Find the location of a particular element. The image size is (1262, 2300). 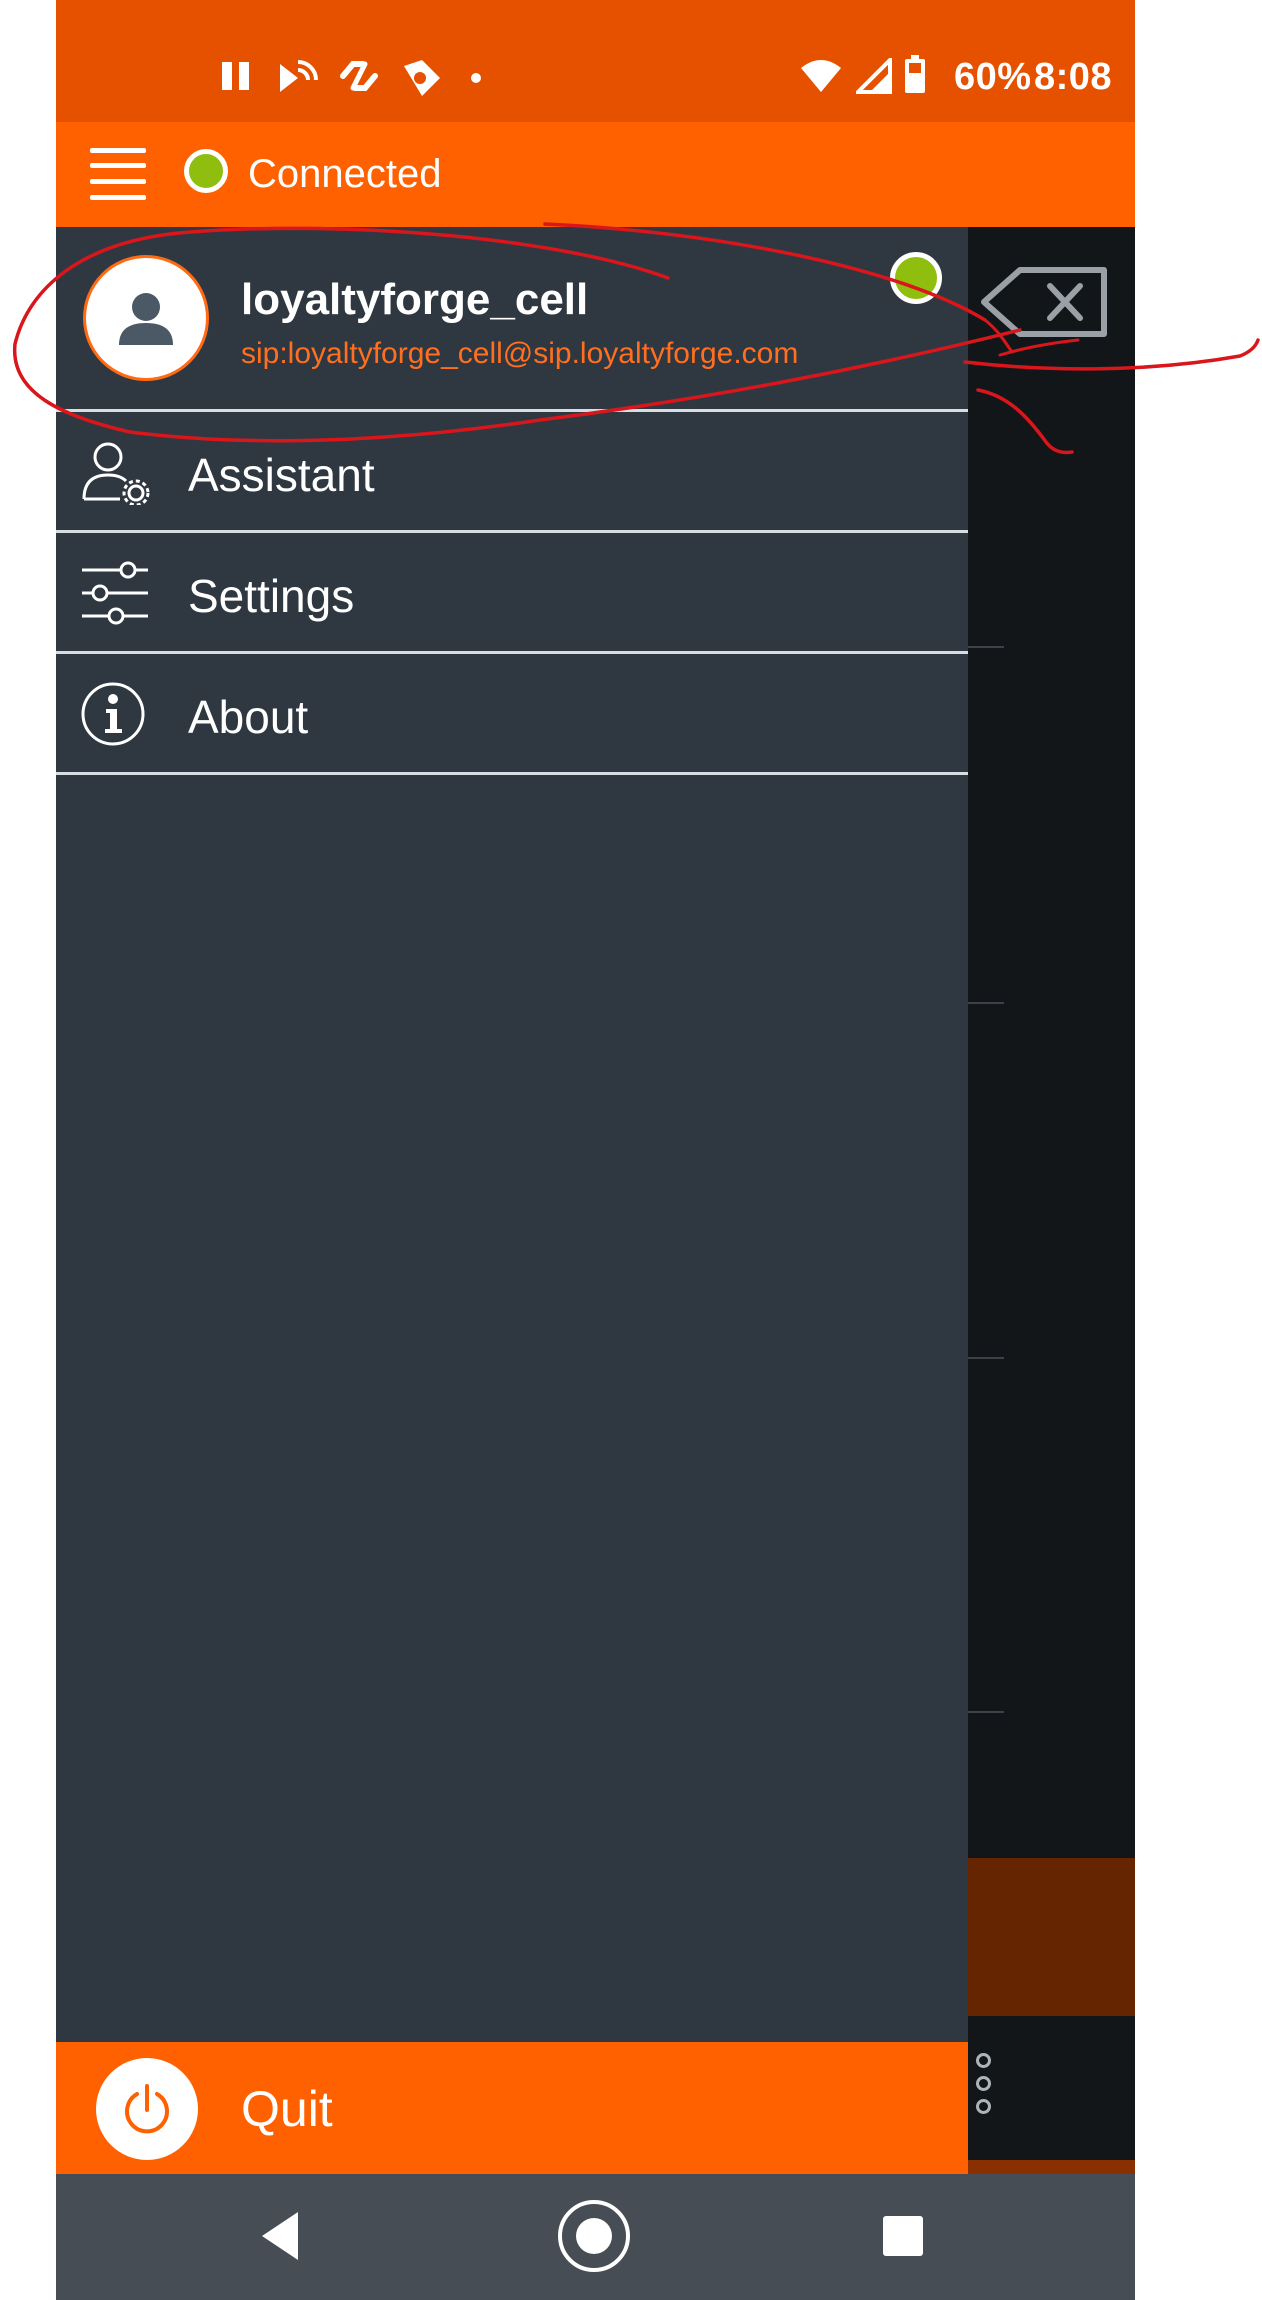

avatar is located at coordinates (146, 318).